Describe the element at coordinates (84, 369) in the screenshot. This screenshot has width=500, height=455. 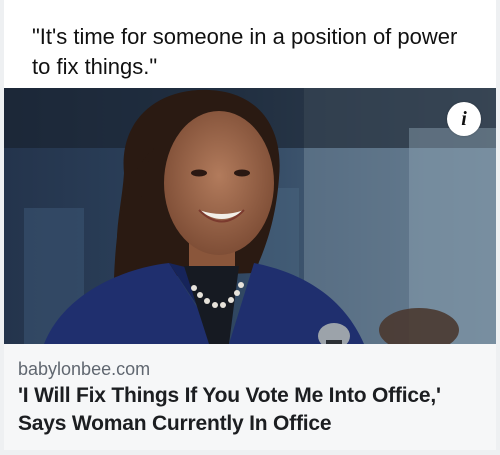
I see `source-domain: babylonbee.com` at that location.